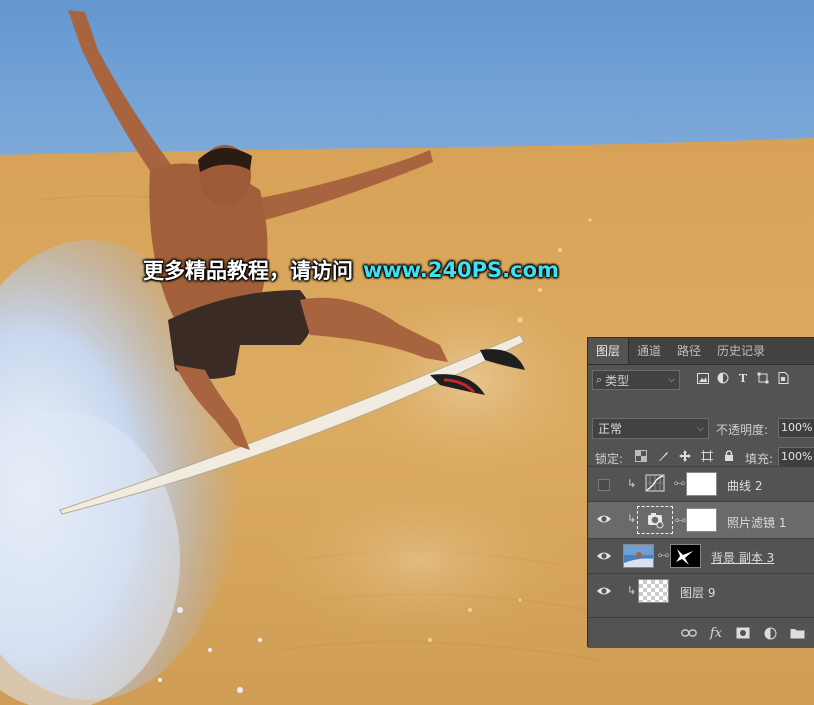 Image resolution: width=814 pixels, height=705 pixels. What do you see at coordinates (689, 351) in the screenshot?
I see `tab-paths: 路径` at bounding box center [689, 351].